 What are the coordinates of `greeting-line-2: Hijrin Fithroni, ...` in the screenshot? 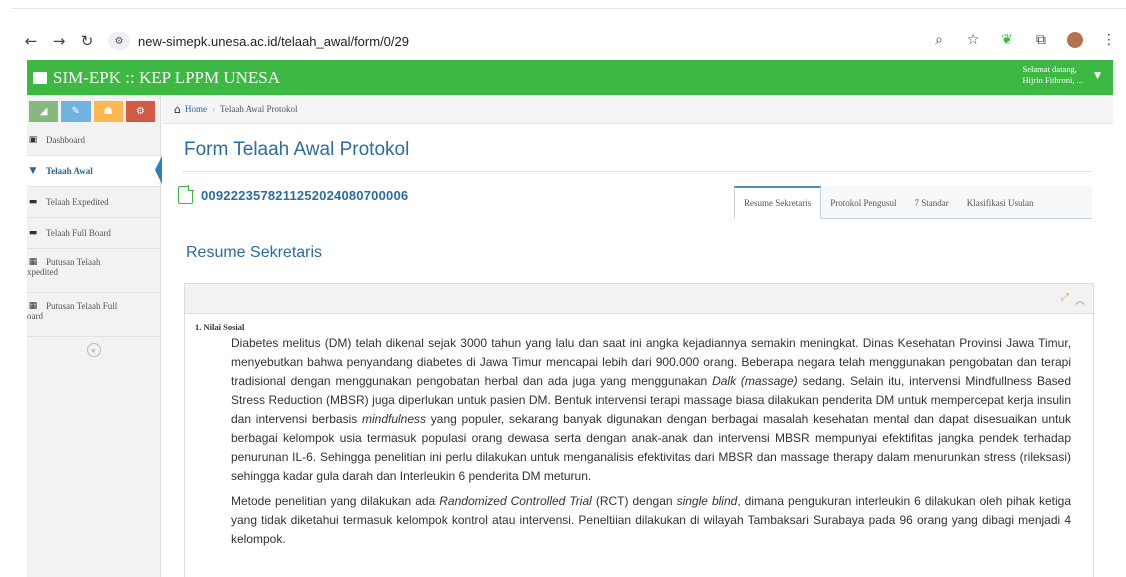 It's located at (1052, 80).